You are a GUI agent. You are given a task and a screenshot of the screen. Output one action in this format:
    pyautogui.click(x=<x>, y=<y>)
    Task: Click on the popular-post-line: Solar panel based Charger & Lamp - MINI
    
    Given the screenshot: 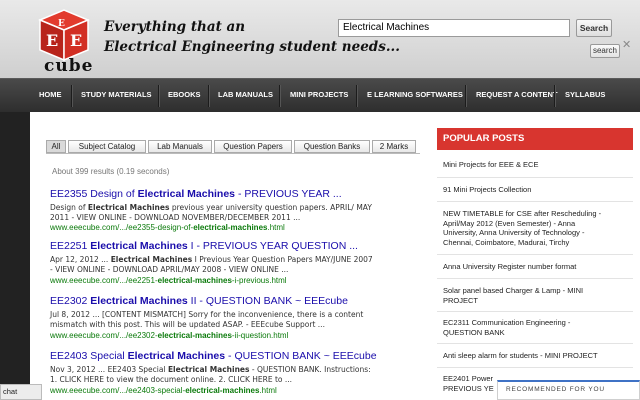 What is the action you would take?
    pyautogui.click(x=513, y=290)
    